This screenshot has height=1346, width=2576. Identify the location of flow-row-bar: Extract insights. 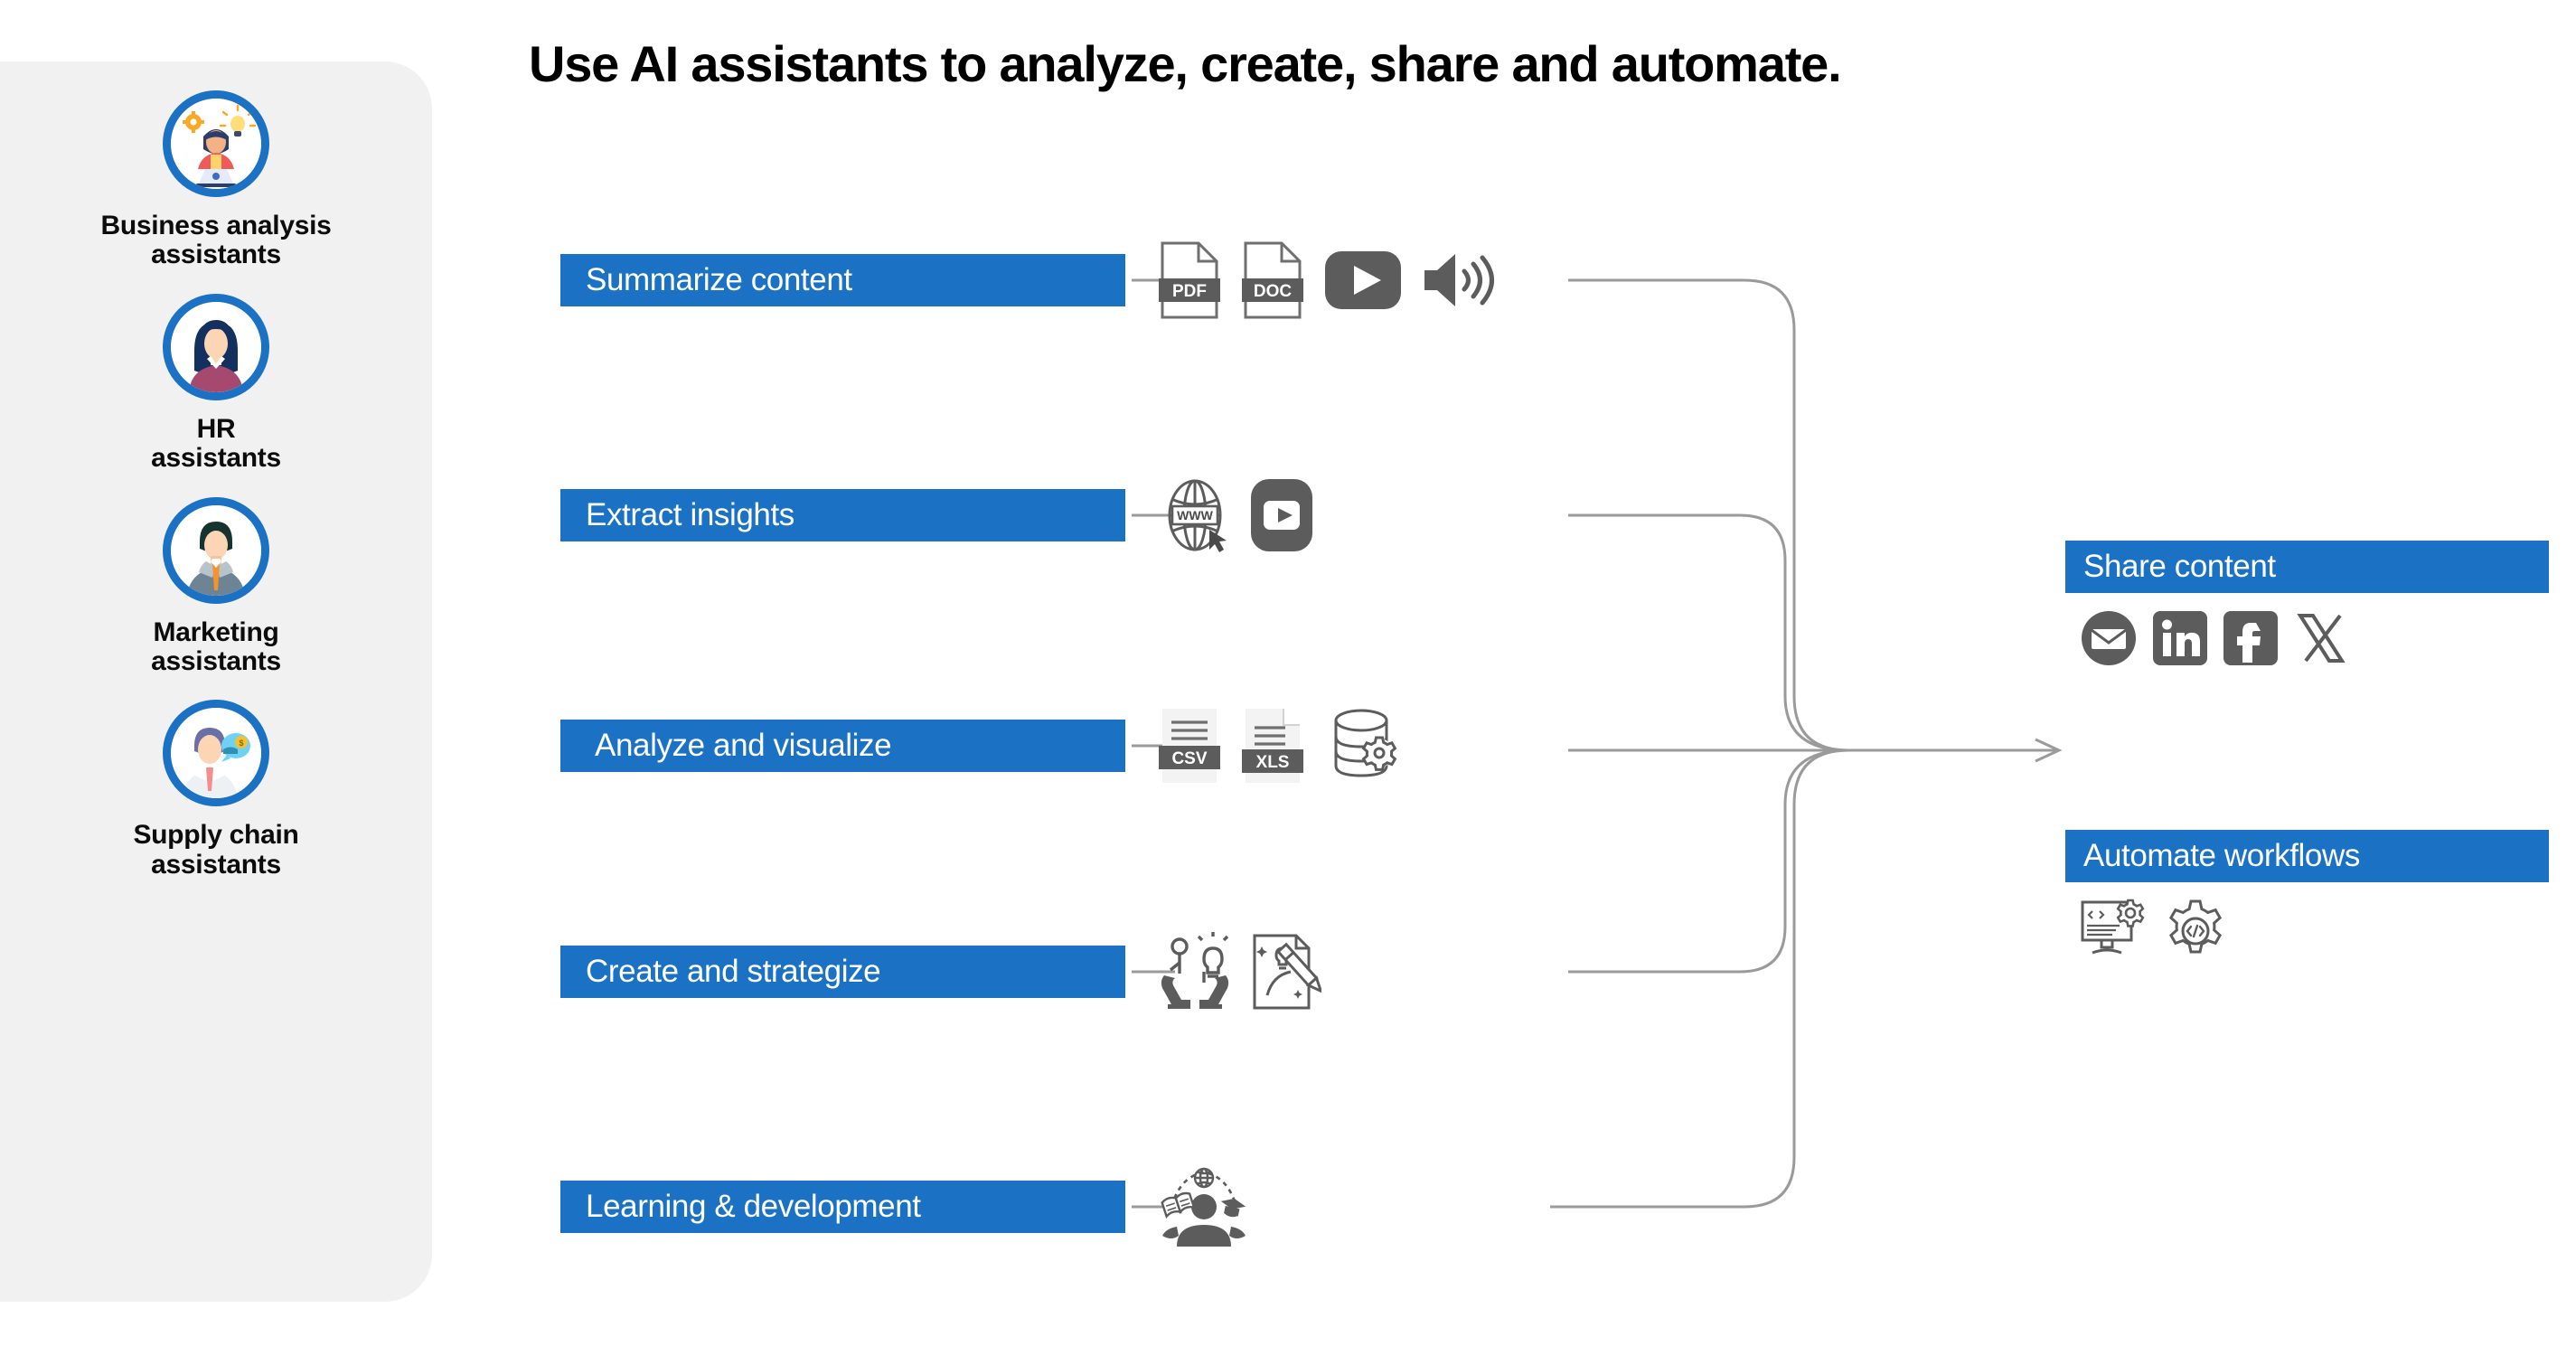
(843, 515).